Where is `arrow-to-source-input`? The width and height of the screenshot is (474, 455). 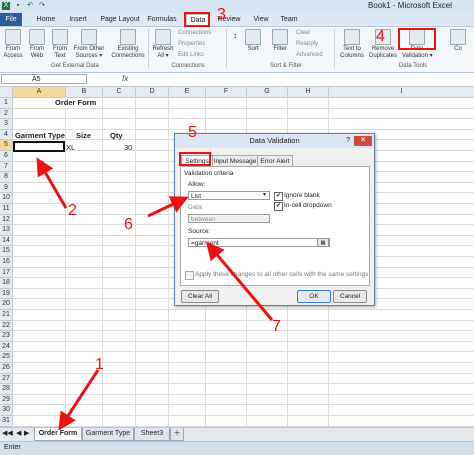
arrow-to-source-input is located at coordinates (240, 281).